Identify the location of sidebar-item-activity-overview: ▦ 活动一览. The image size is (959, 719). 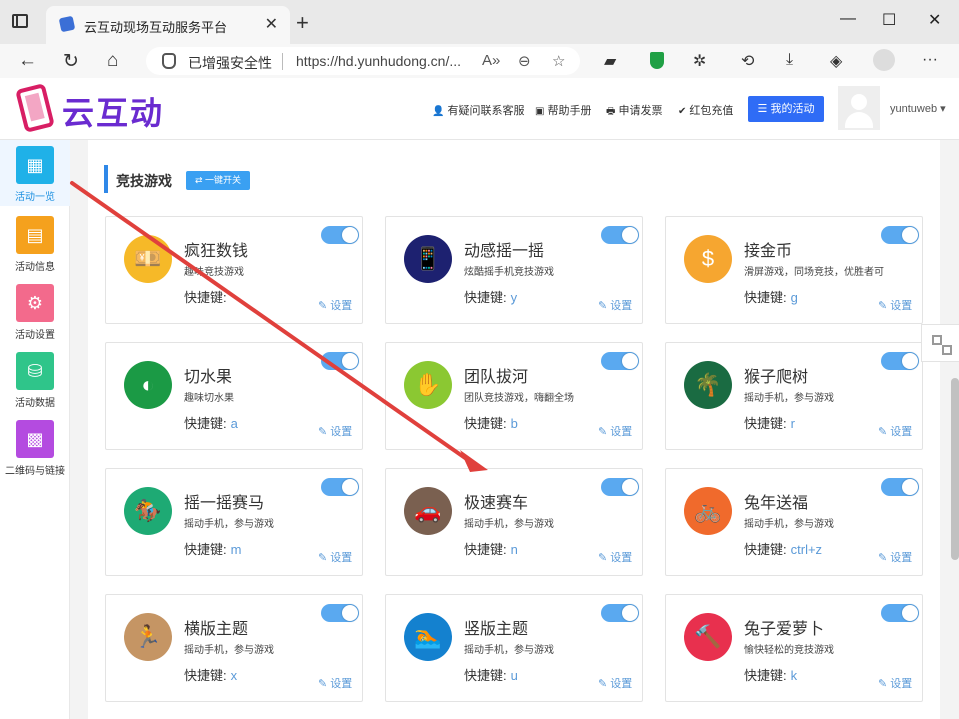
(35, 173).